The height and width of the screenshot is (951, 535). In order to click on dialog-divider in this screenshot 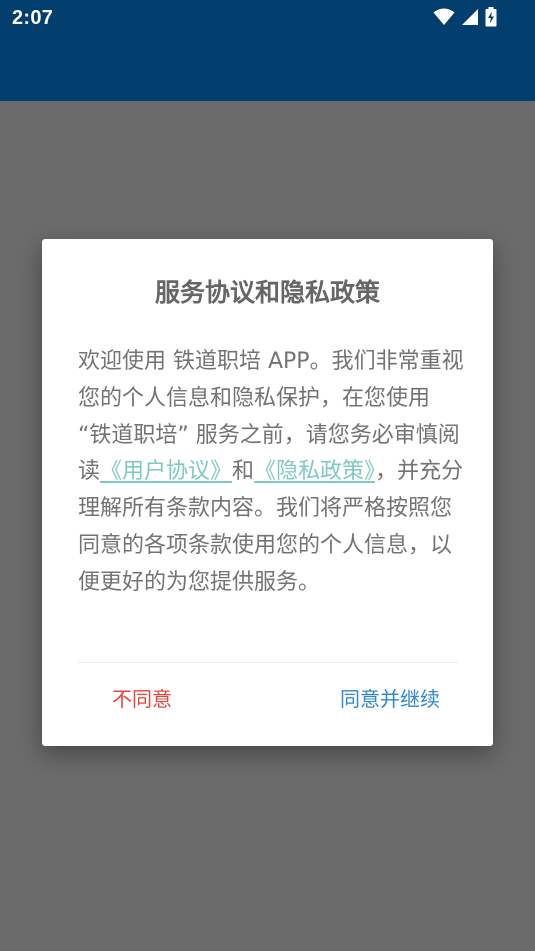, I will do `click(268, 662)`.